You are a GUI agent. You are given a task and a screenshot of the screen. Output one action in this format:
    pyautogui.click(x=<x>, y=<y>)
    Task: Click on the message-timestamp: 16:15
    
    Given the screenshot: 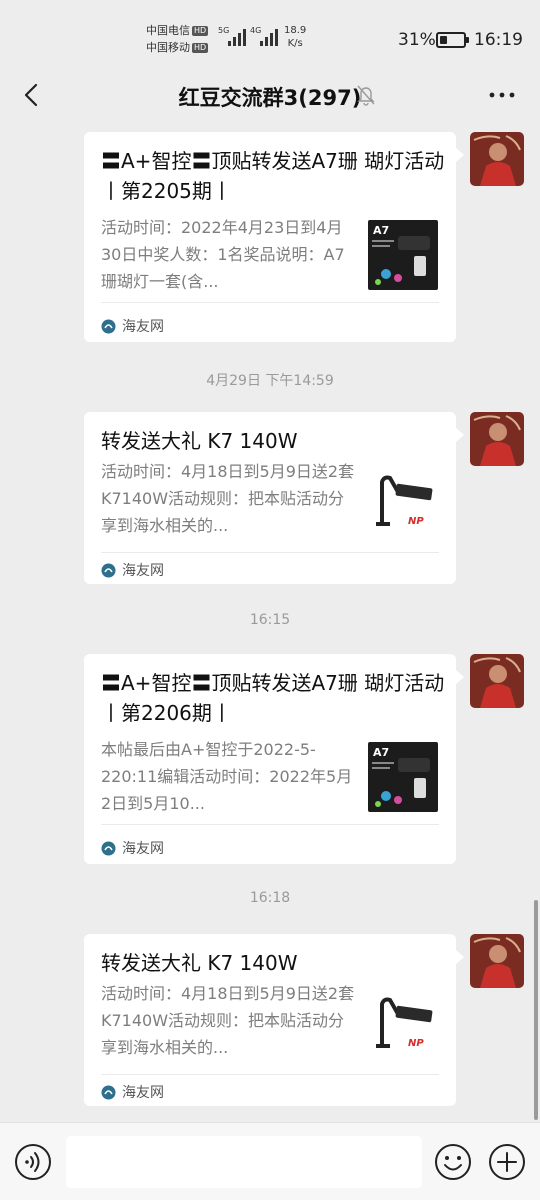 What is the action you would take?
    pyautogui.click(x=270, y=620)
    